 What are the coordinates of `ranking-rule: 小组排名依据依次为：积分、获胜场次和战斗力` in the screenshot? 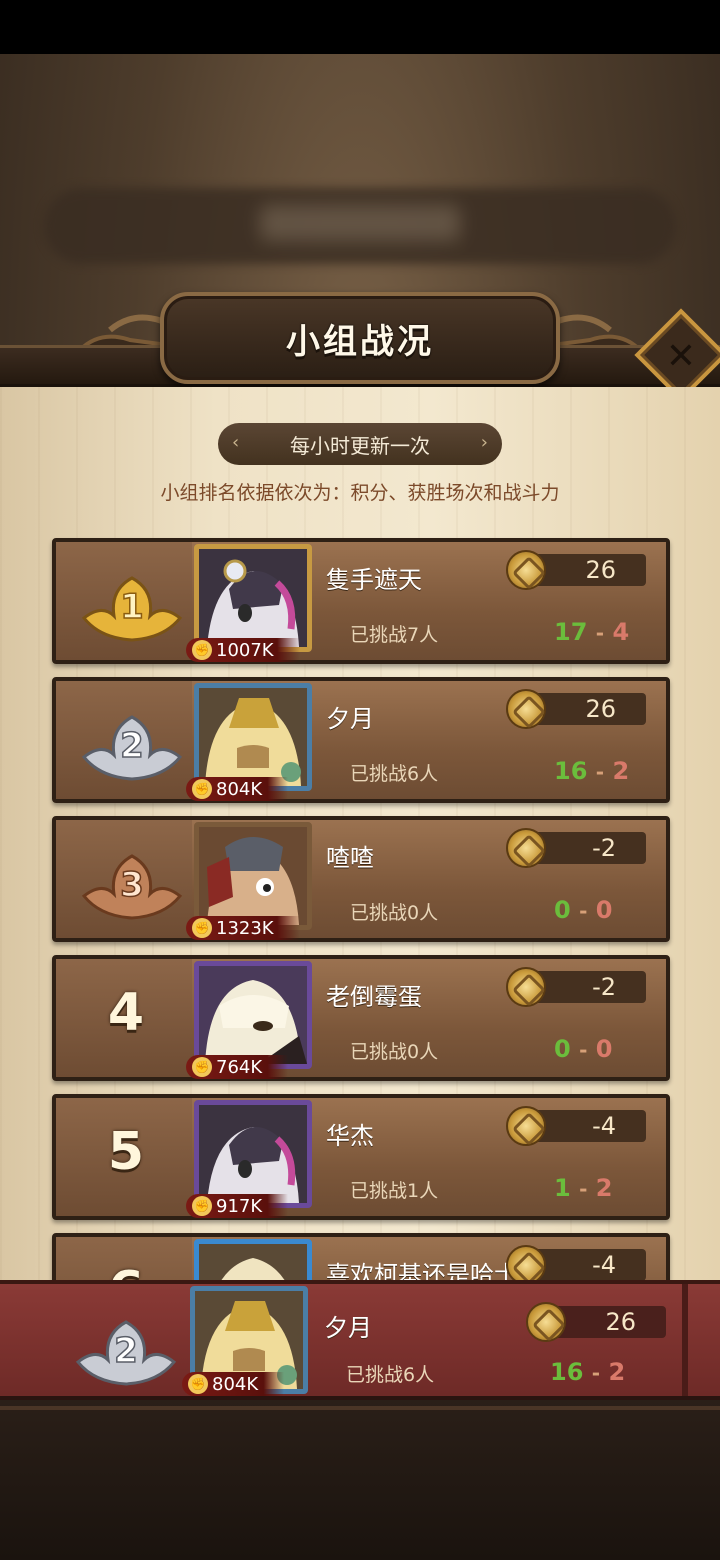 It's located at (360, 493).